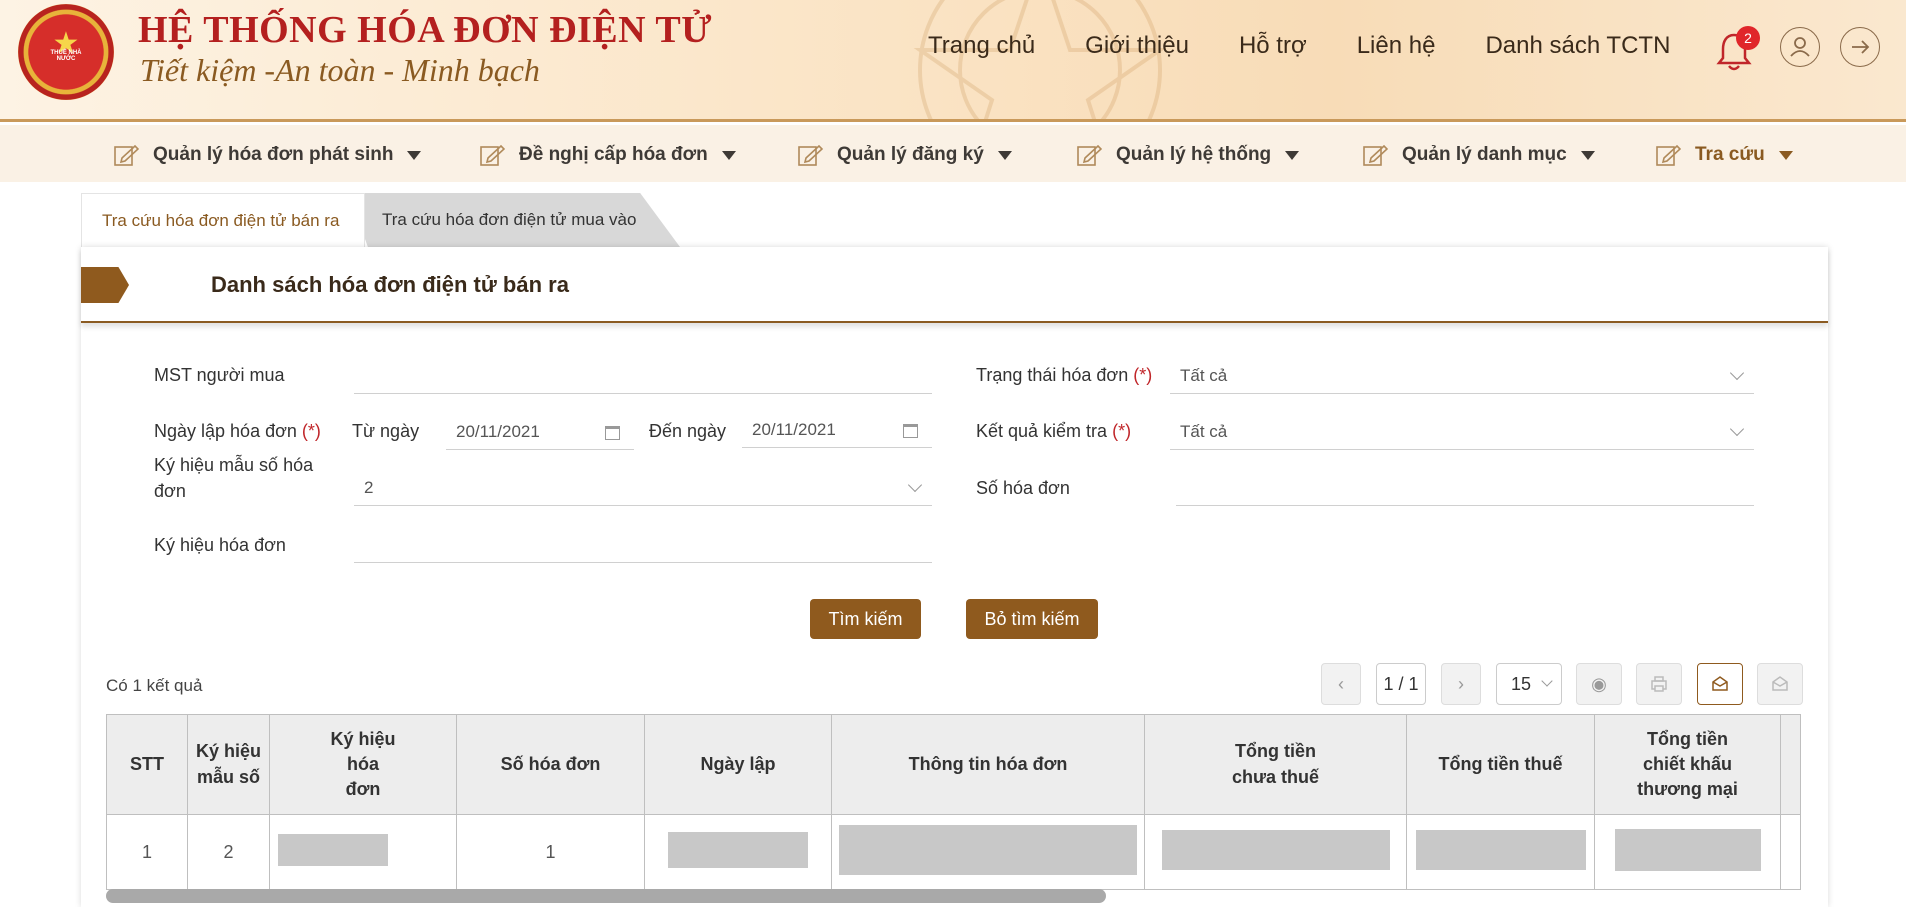 Image resolution: width=1906 pixels, height=907 pixels. I want to click on check-result-select: Tất cả, so click(1462, 434).